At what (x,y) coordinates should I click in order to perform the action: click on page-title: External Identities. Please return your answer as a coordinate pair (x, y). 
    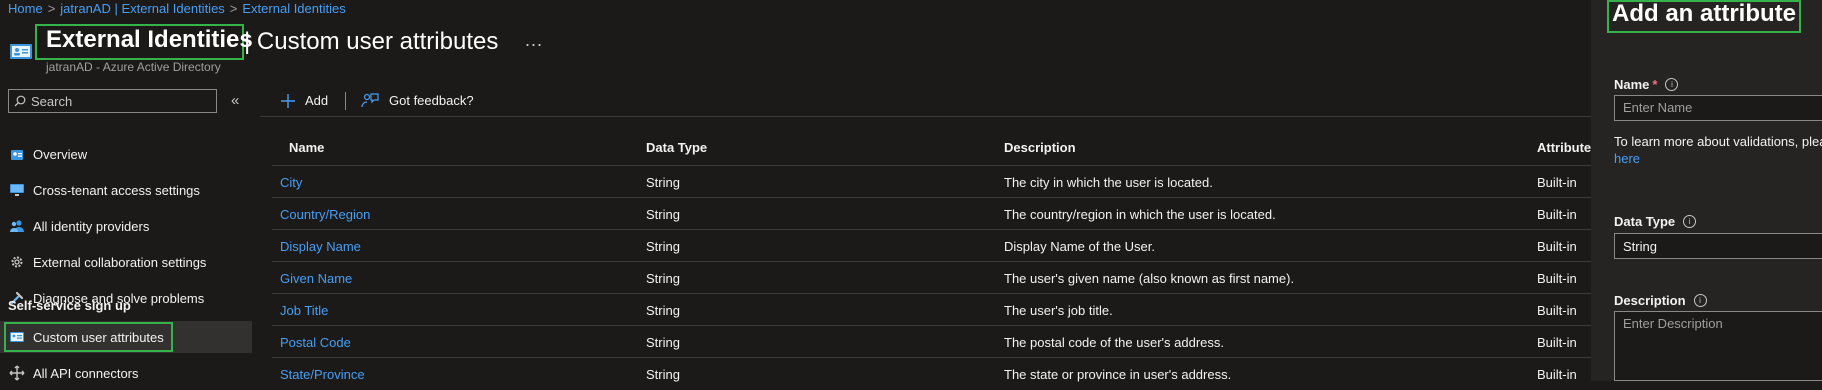
    Looking at the image, I should click on (149, 39).